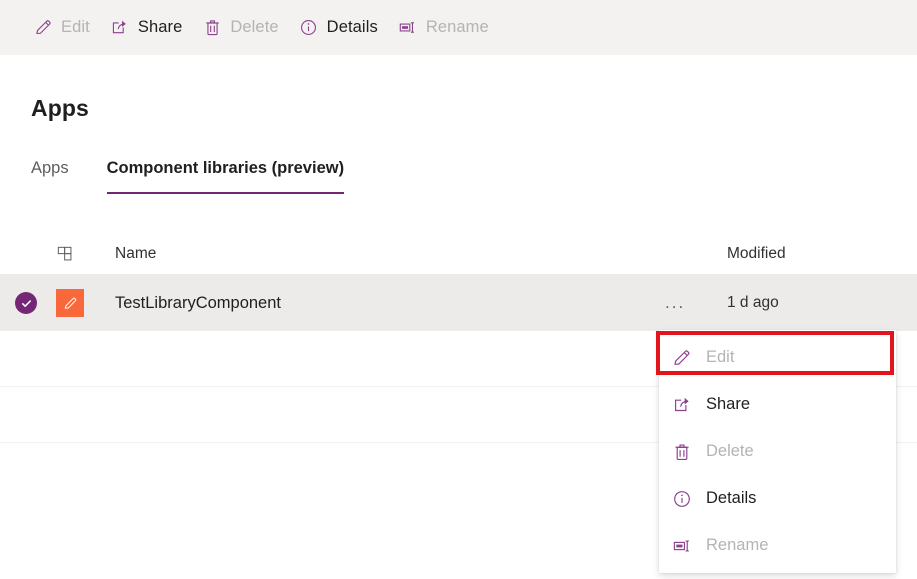  I want to click on command-edit-button: Edit, so click(61, 28).